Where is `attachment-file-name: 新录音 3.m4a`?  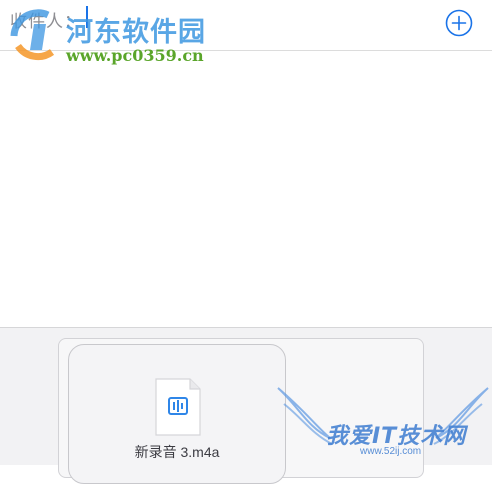
attachment-file-name: 新录音 3.m4a is located at coordinates (177, 452).